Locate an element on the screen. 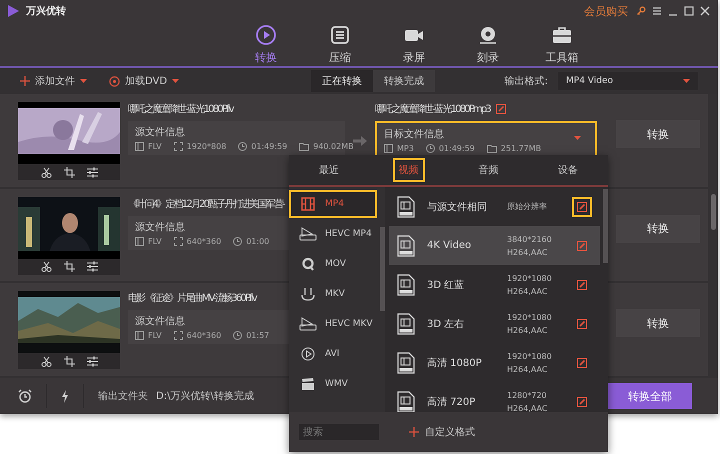 The image size is (720, 454). list-box-icon is located at coordinates (340, 35).